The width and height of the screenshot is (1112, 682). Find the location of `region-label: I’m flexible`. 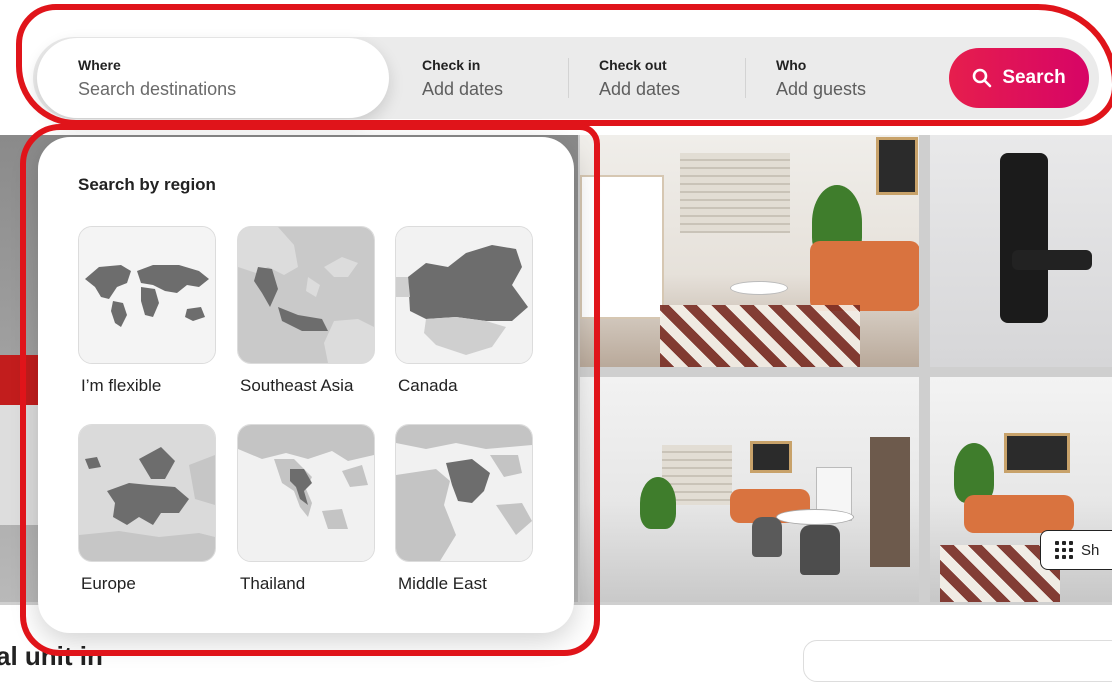

region-label: I’m flexible is located at coordinates (121, 385).